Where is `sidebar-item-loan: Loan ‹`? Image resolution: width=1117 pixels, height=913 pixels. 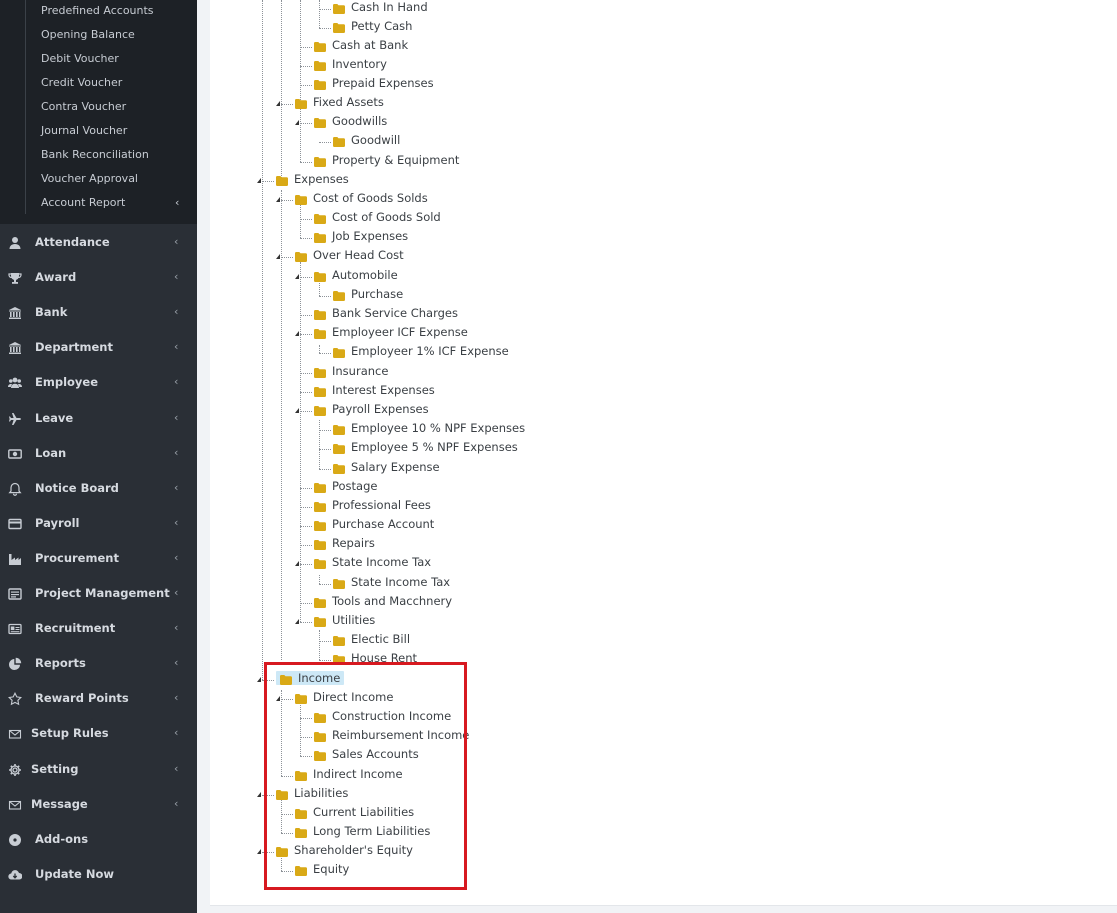 sidebar-item-loan: Loan ‹ is located at coordinates (98, 453).